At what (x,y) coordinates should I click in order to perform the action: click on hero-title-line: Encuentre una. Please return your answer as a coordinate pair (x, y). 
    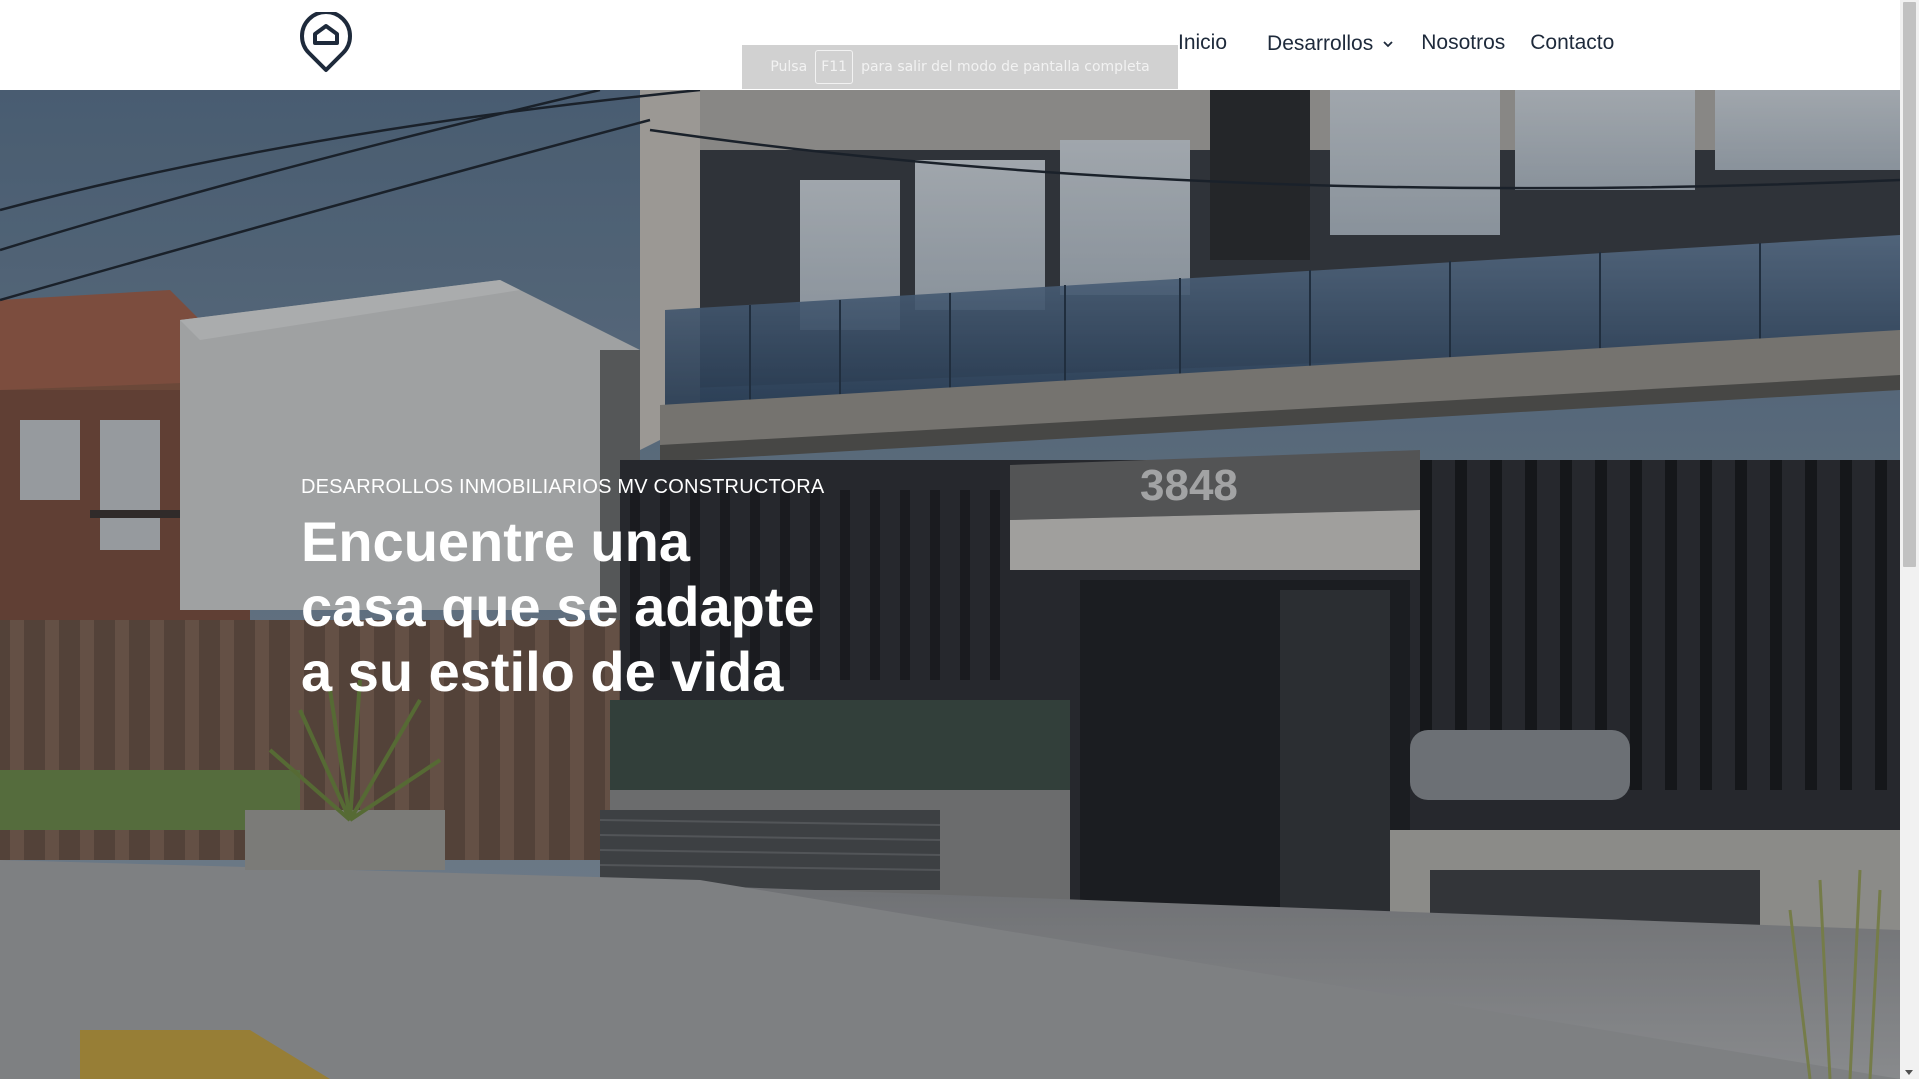
    Looking at the image, I should click on (495, 541).